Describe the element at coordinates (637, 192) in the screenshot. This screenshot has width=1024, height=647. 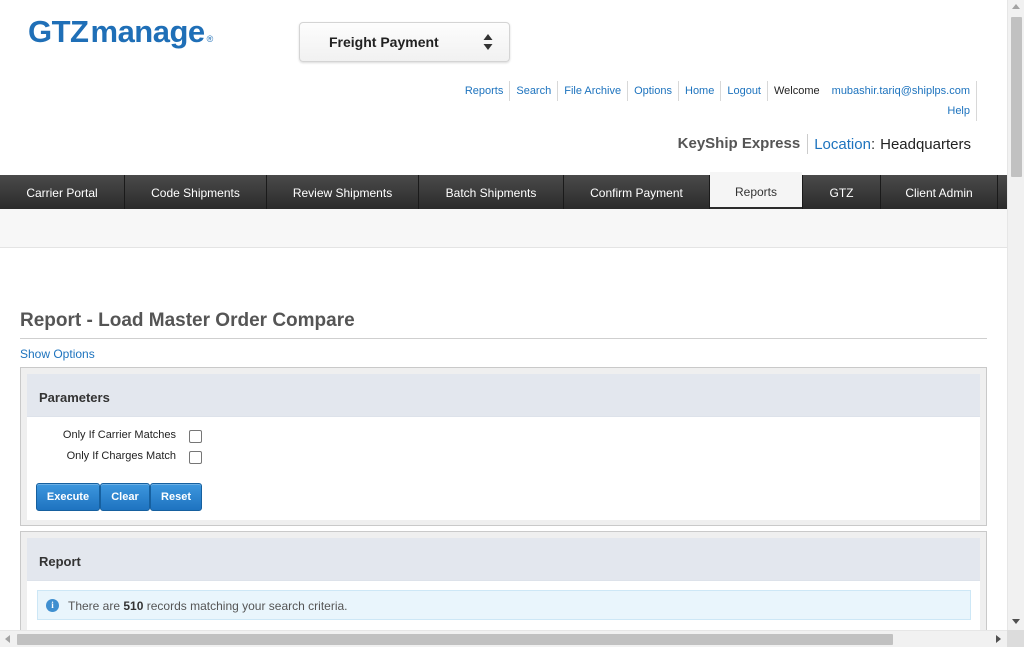
I see `nav-confirm-payment: Confirm Payment` at that location.